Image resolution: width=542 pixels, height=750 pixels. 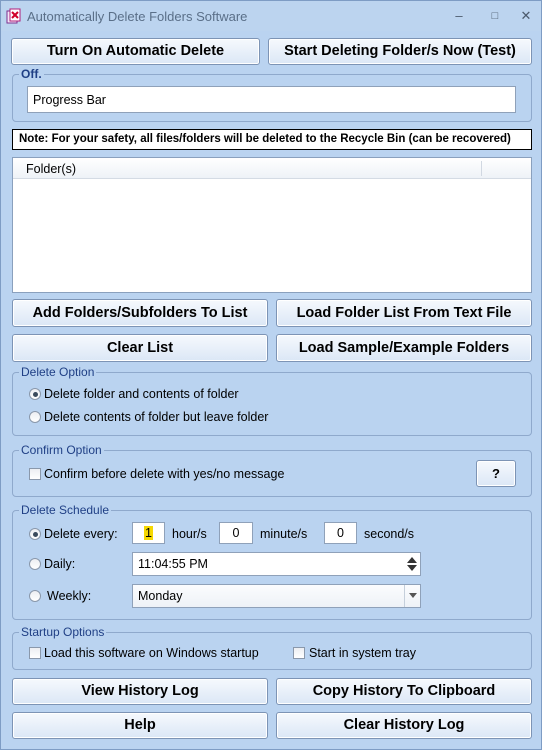 I want to click on minutes-input: 0, so click(x=236, y=533).